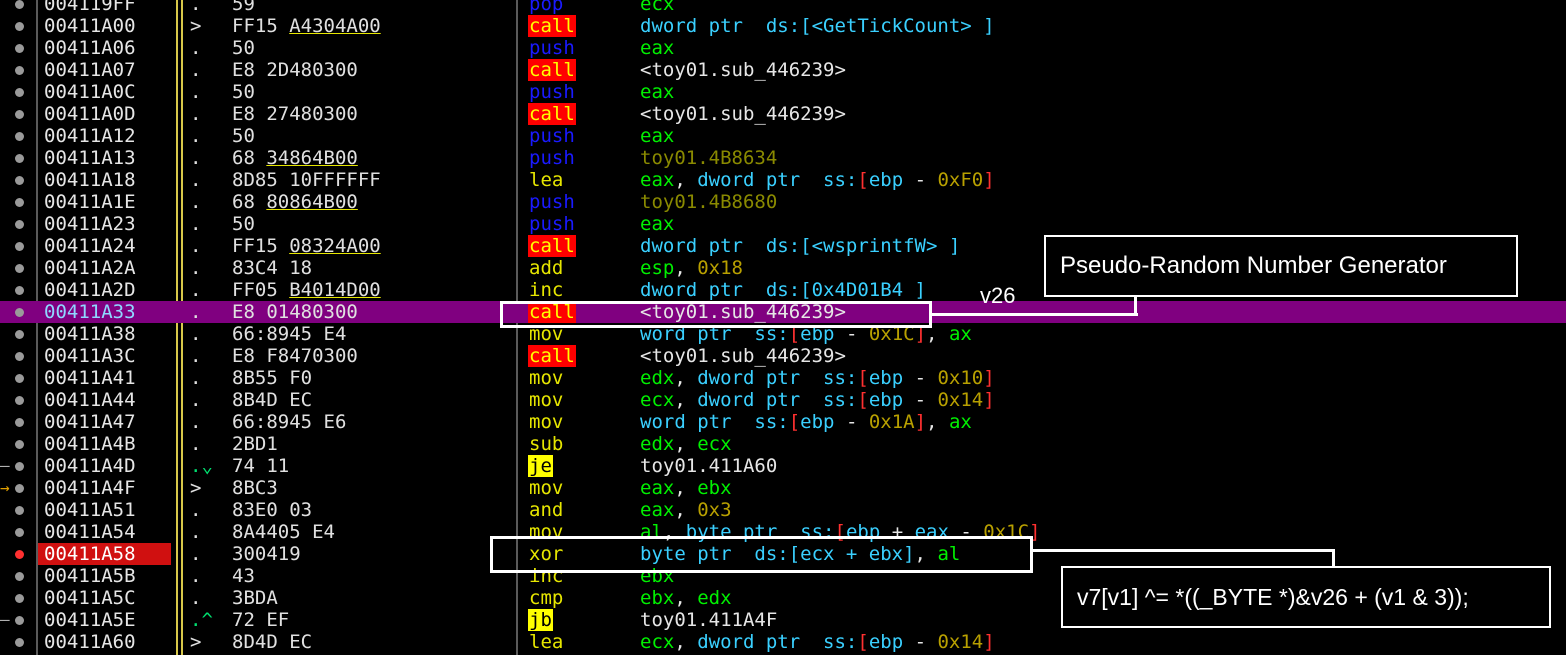 The width and height of the screenshot is (1566, 655). I want to click on mnemonic: push, so click(552, 202).